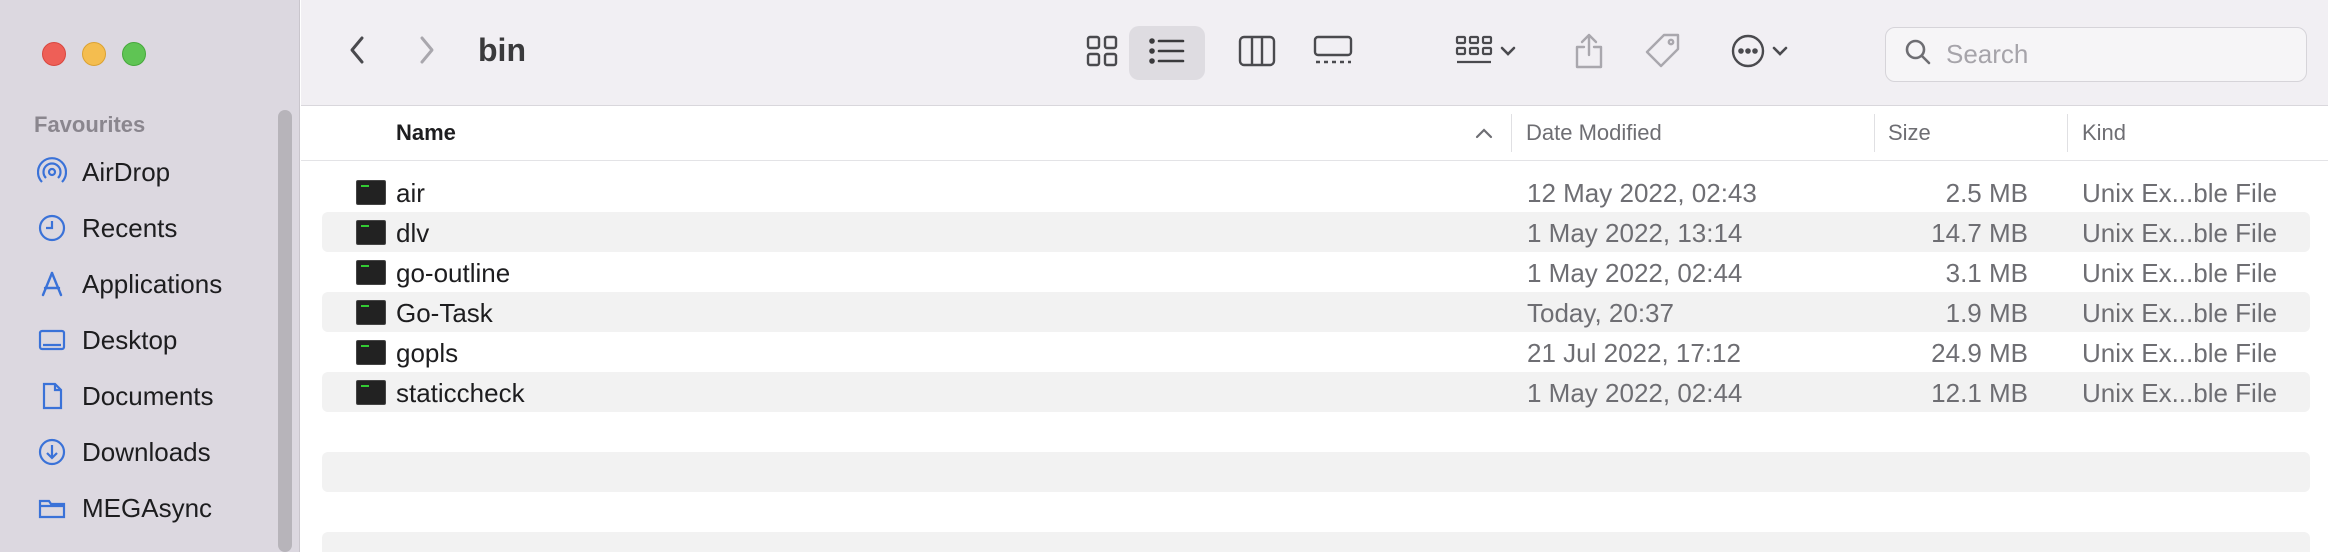  What do you see at coordinates (52, 396) in the screenshot?
I see `document-icon` at bounding box center [52, 396].